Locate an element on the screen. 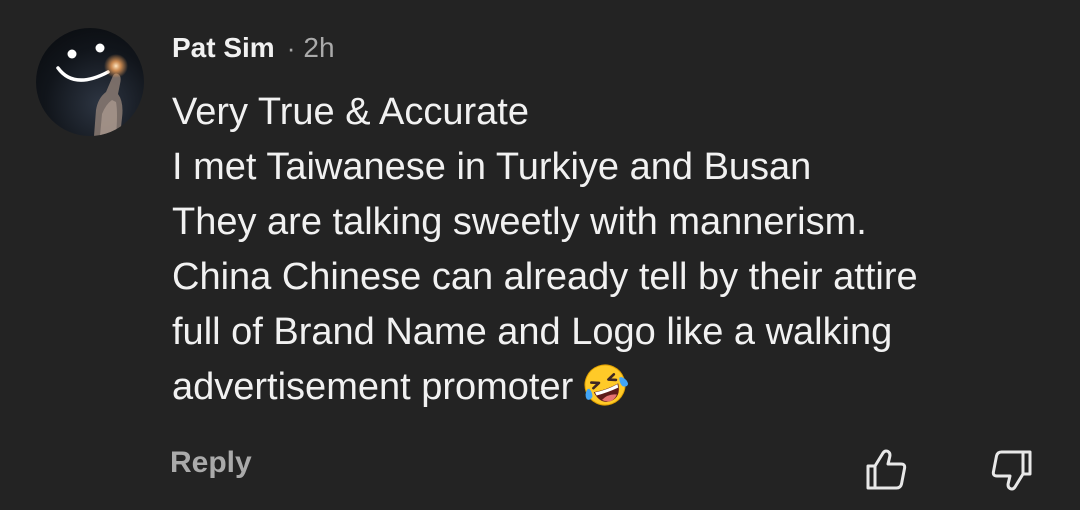  timestamp: 2h is located at coordinates (319, 47).